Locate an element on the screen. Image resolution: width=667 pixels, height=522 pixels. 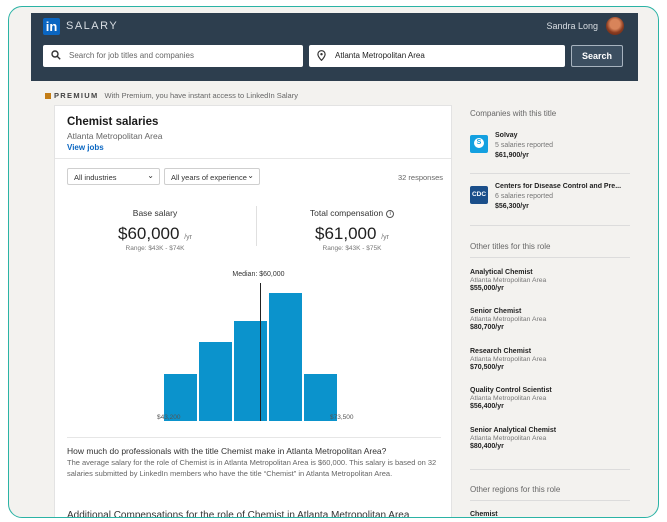
job-search-input: Search for job titles and companies is located at coordinates (173, 56).